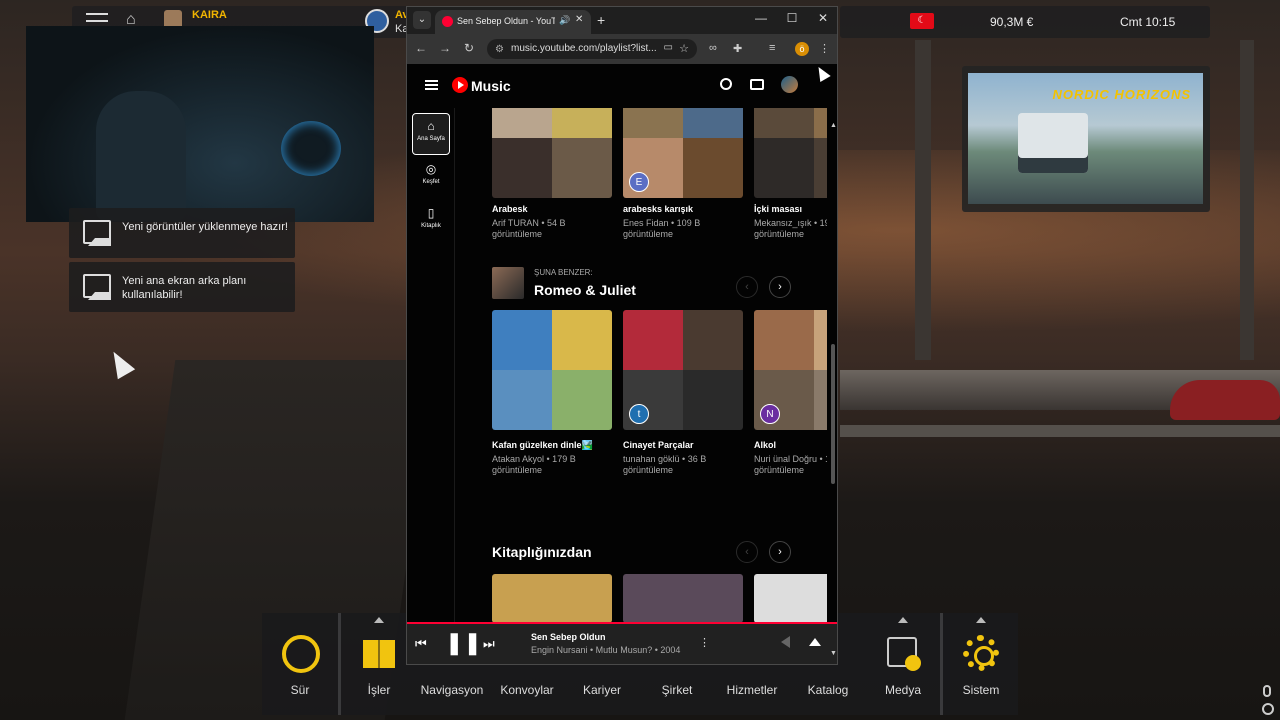  Describe the element at coordinates (491, 86) in the screenshot. I see `ytm-brand: Music` at that location.